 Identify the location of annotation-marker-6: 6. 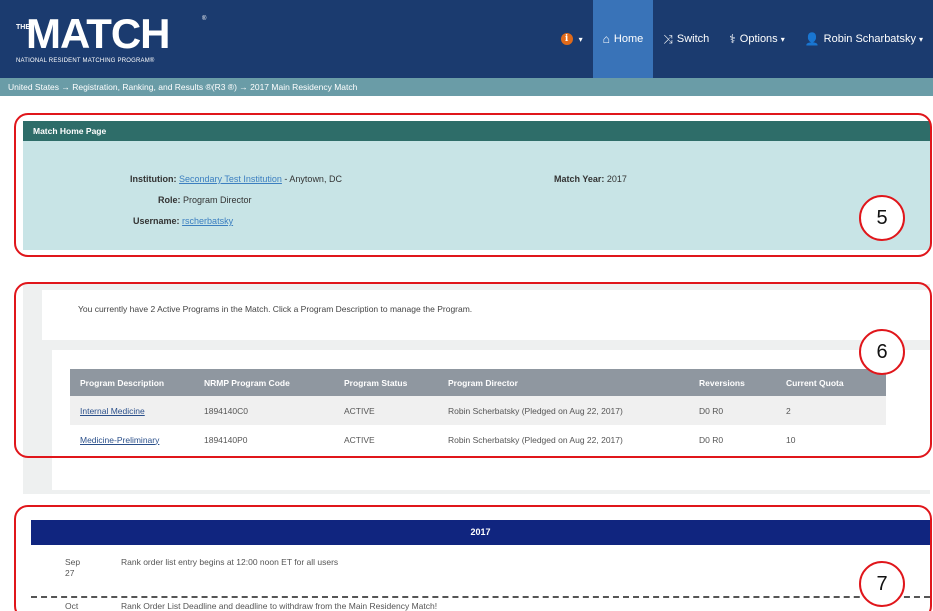
(882, 352).